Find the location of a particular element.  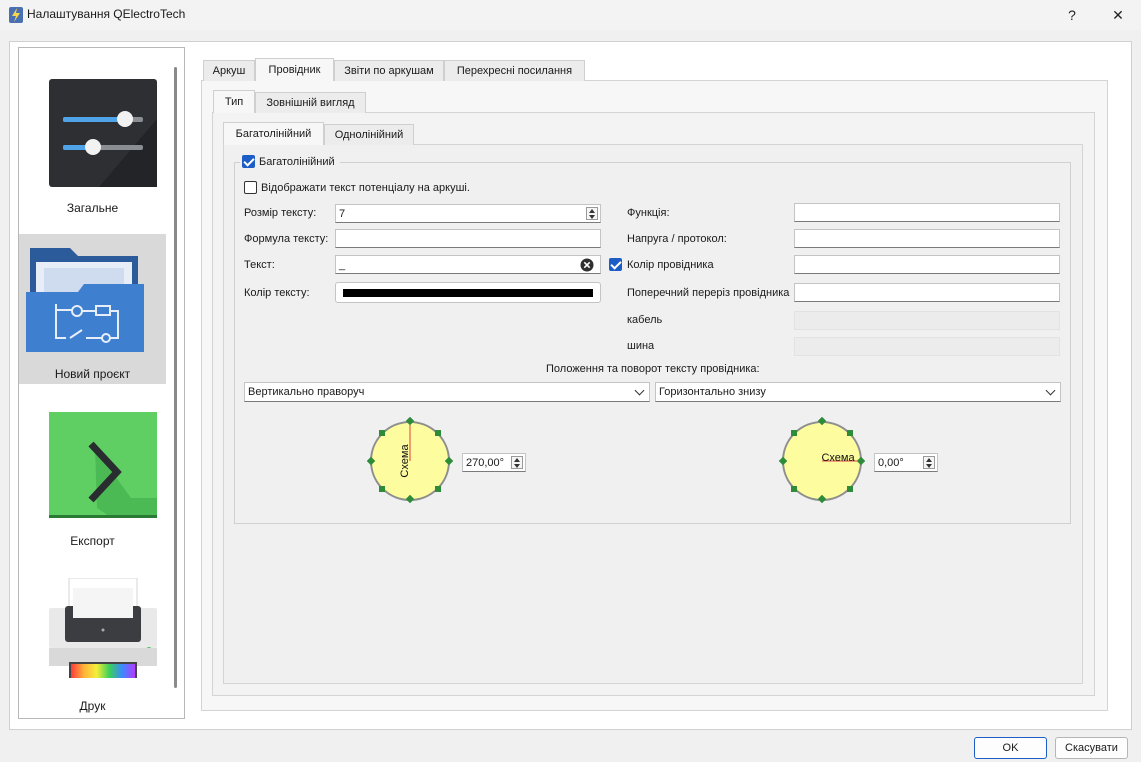

sidebar-item-label: Загальне is located at coordinates (92, 208).